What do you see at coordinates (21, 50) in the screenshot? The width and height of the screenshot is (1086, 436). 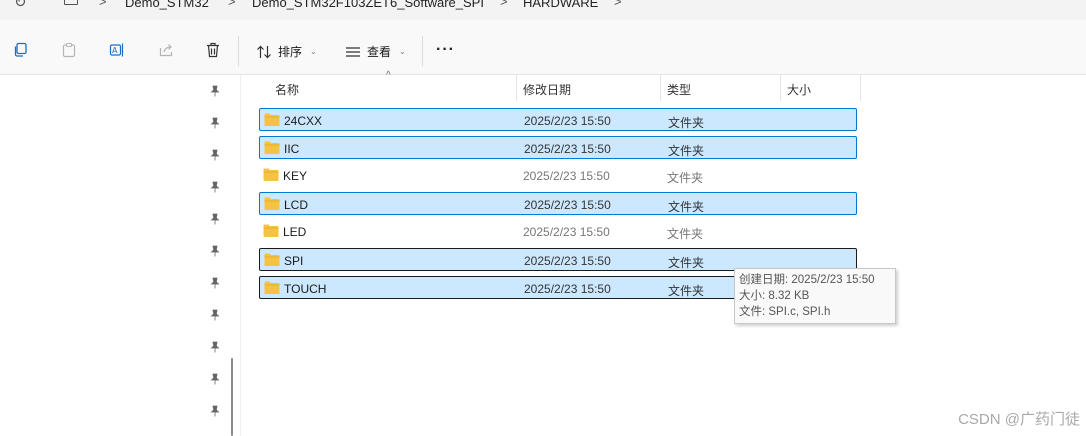 I see `copy-icon` at bounding box center [21, 50].